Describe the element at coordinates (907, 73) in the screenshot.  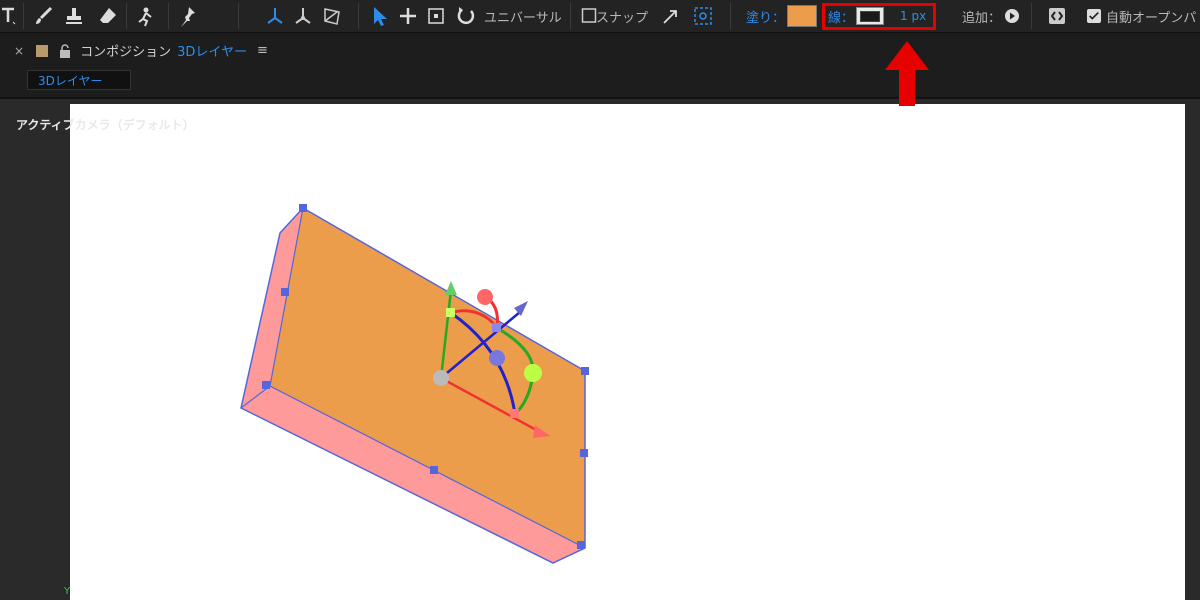
I see `annotation-arrow-icon` at that location.